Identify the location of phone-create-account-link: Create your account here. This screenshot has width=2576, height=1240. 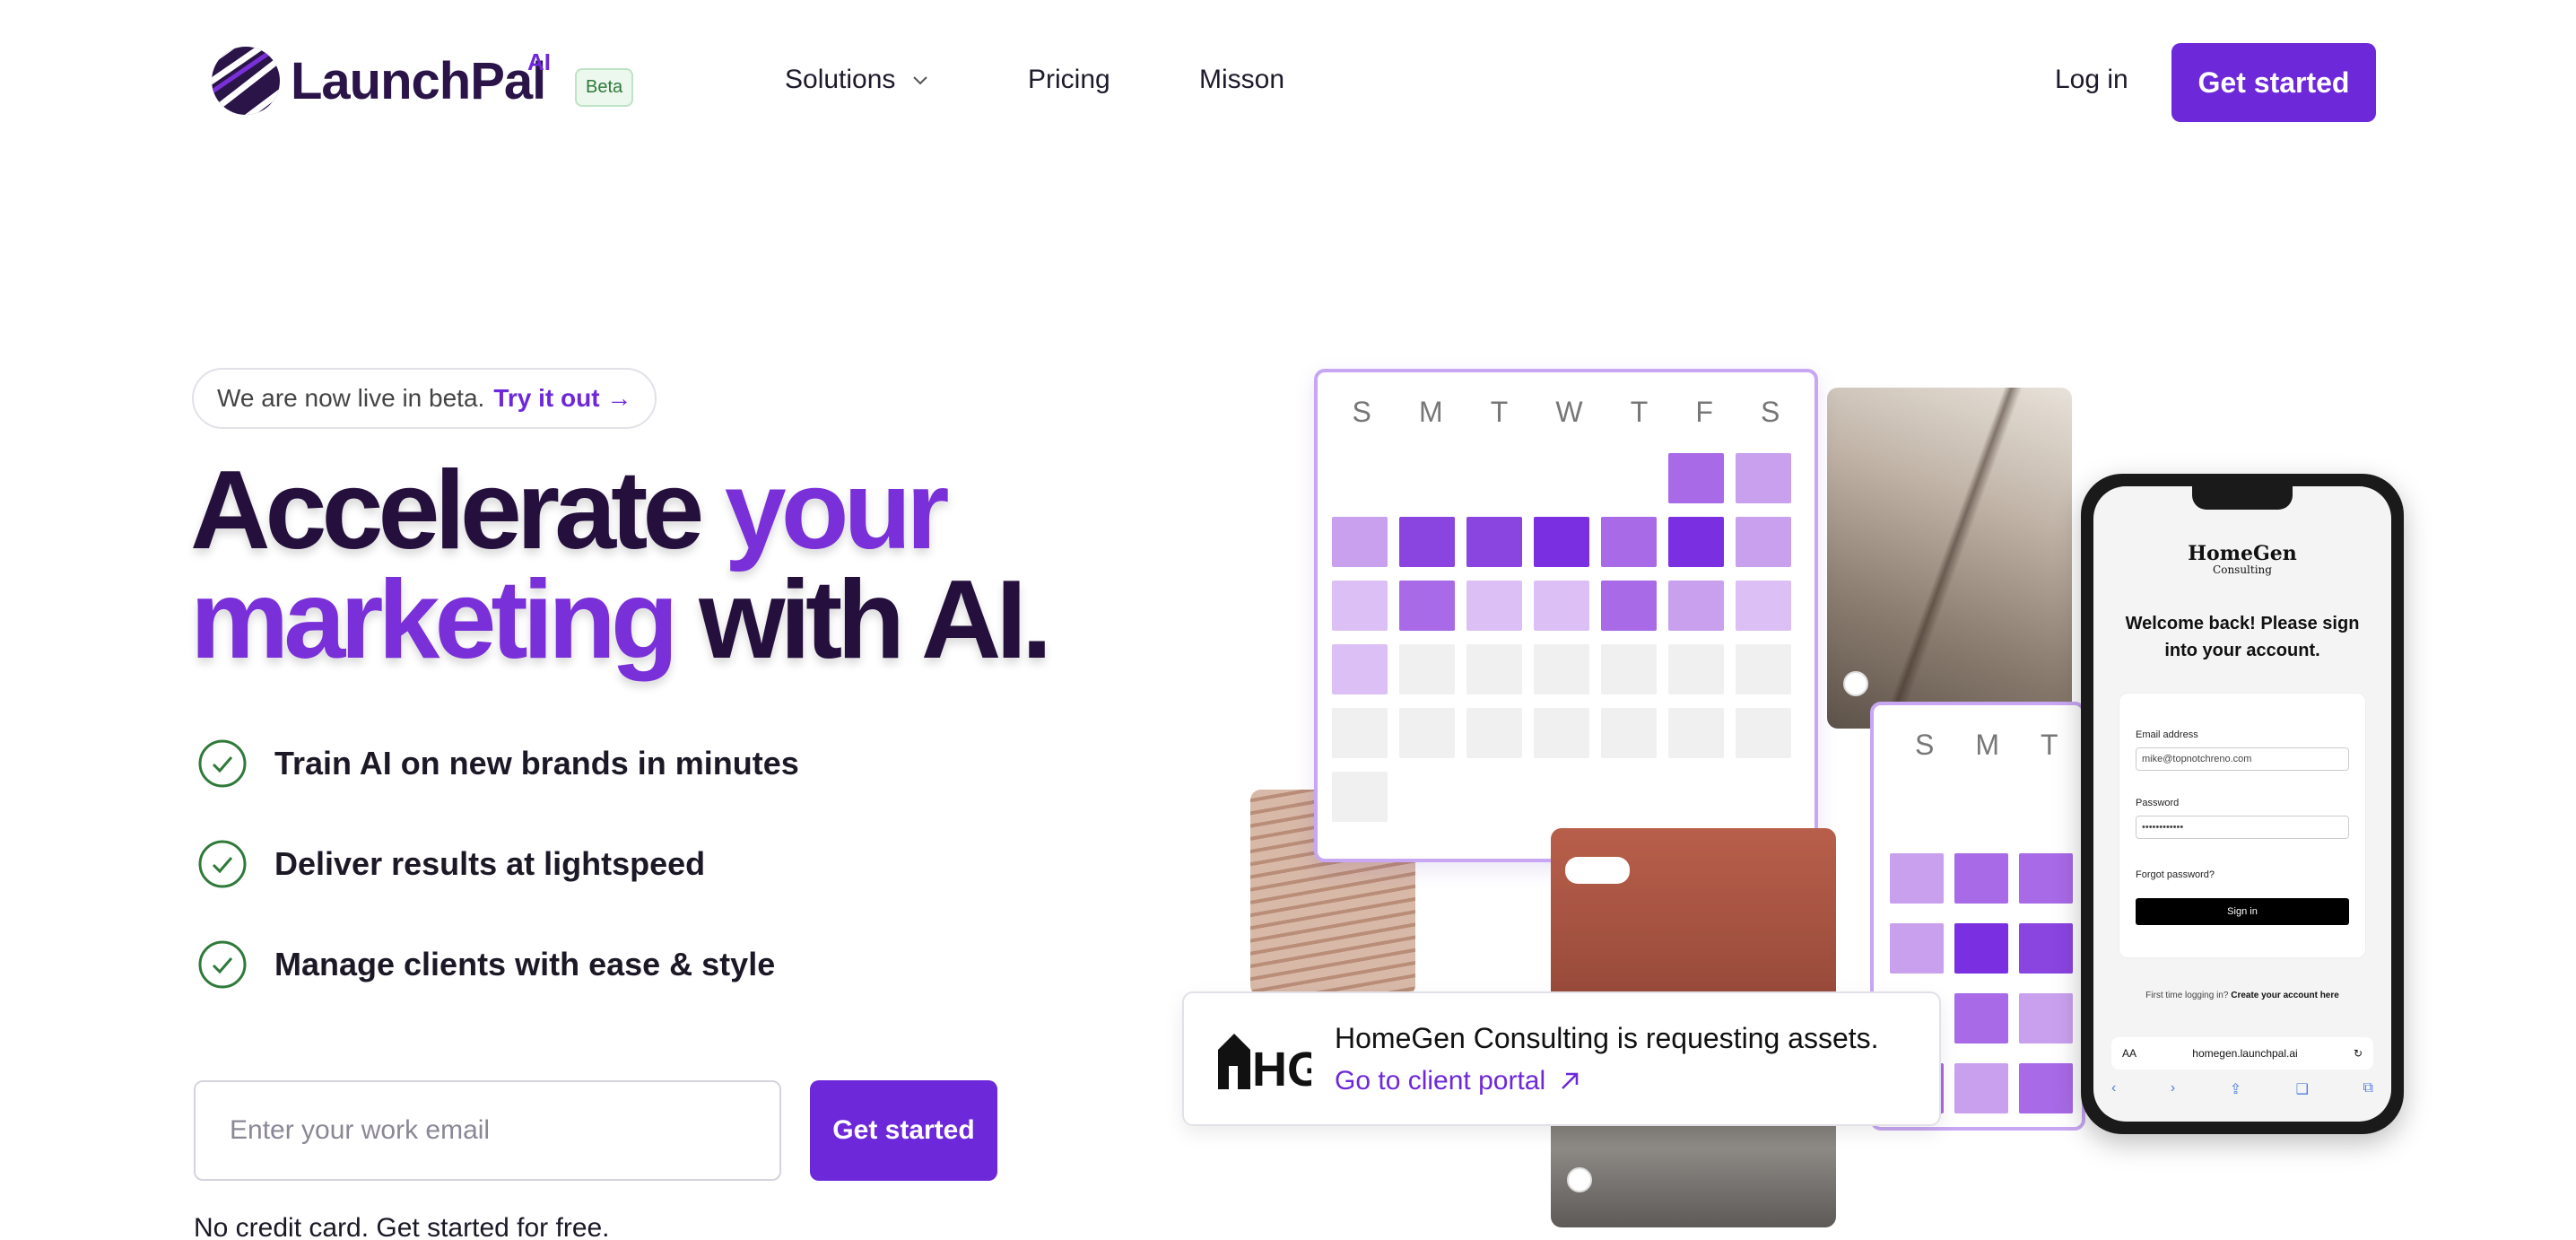
(2285, 995).